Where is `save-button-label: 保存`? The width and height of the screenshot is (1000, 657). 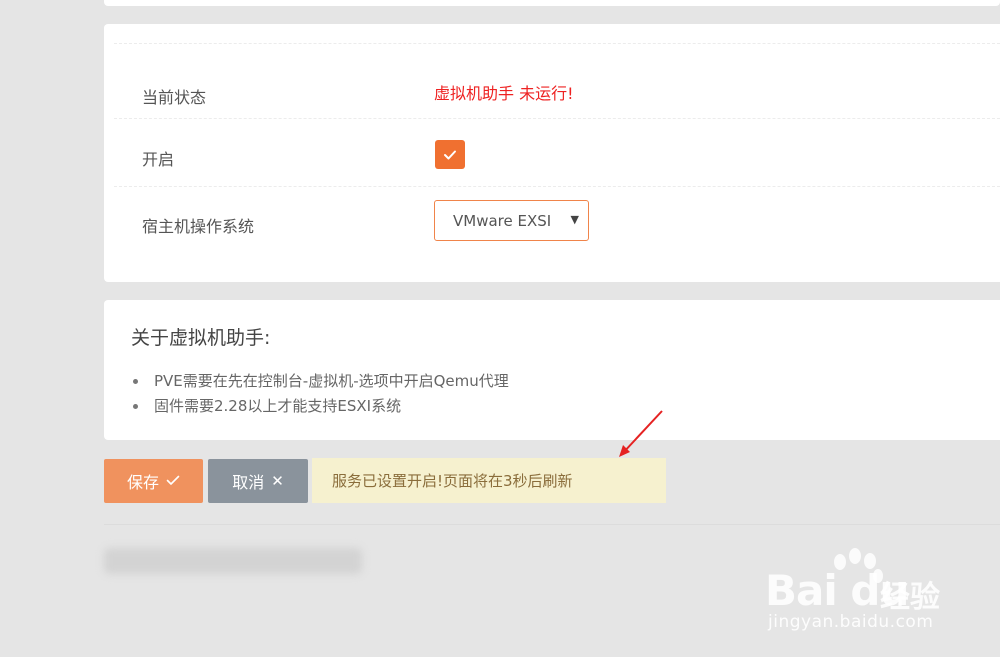
save-button-label: 保存 is located at coordinates (142, 482).